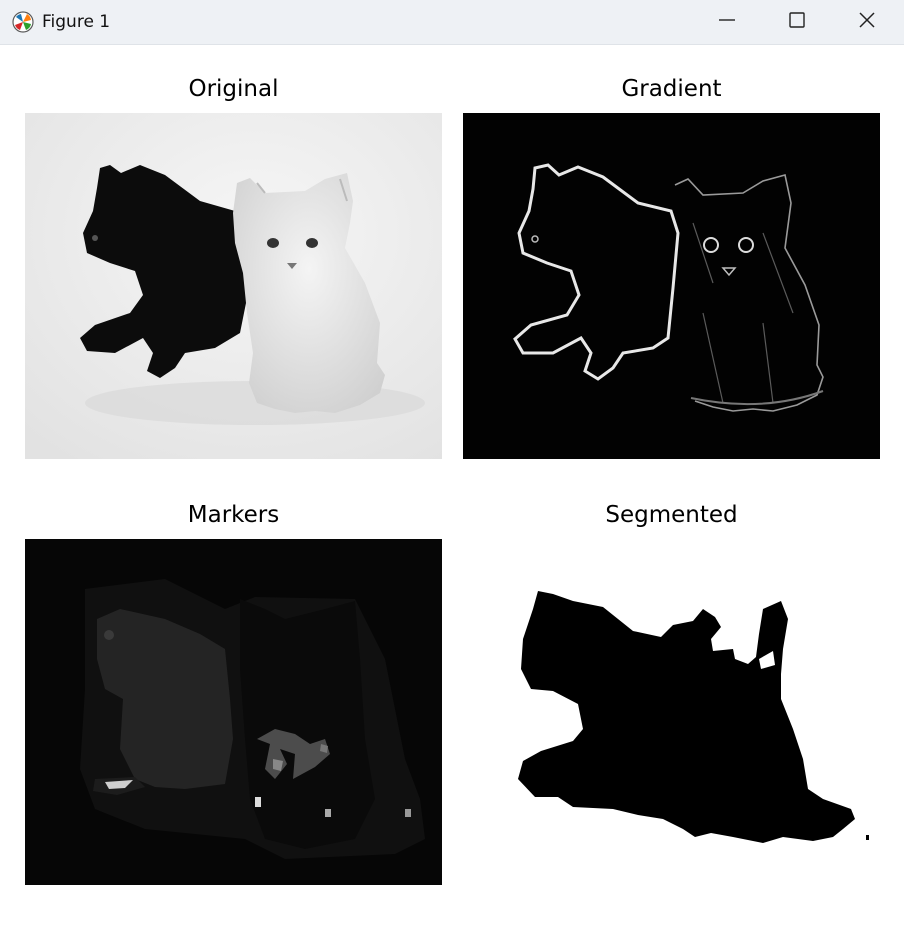 Image resolution: width=904 pixels, height=928 pixels. I want to click on subplot-title-markers: Markers, so click(233, 515).